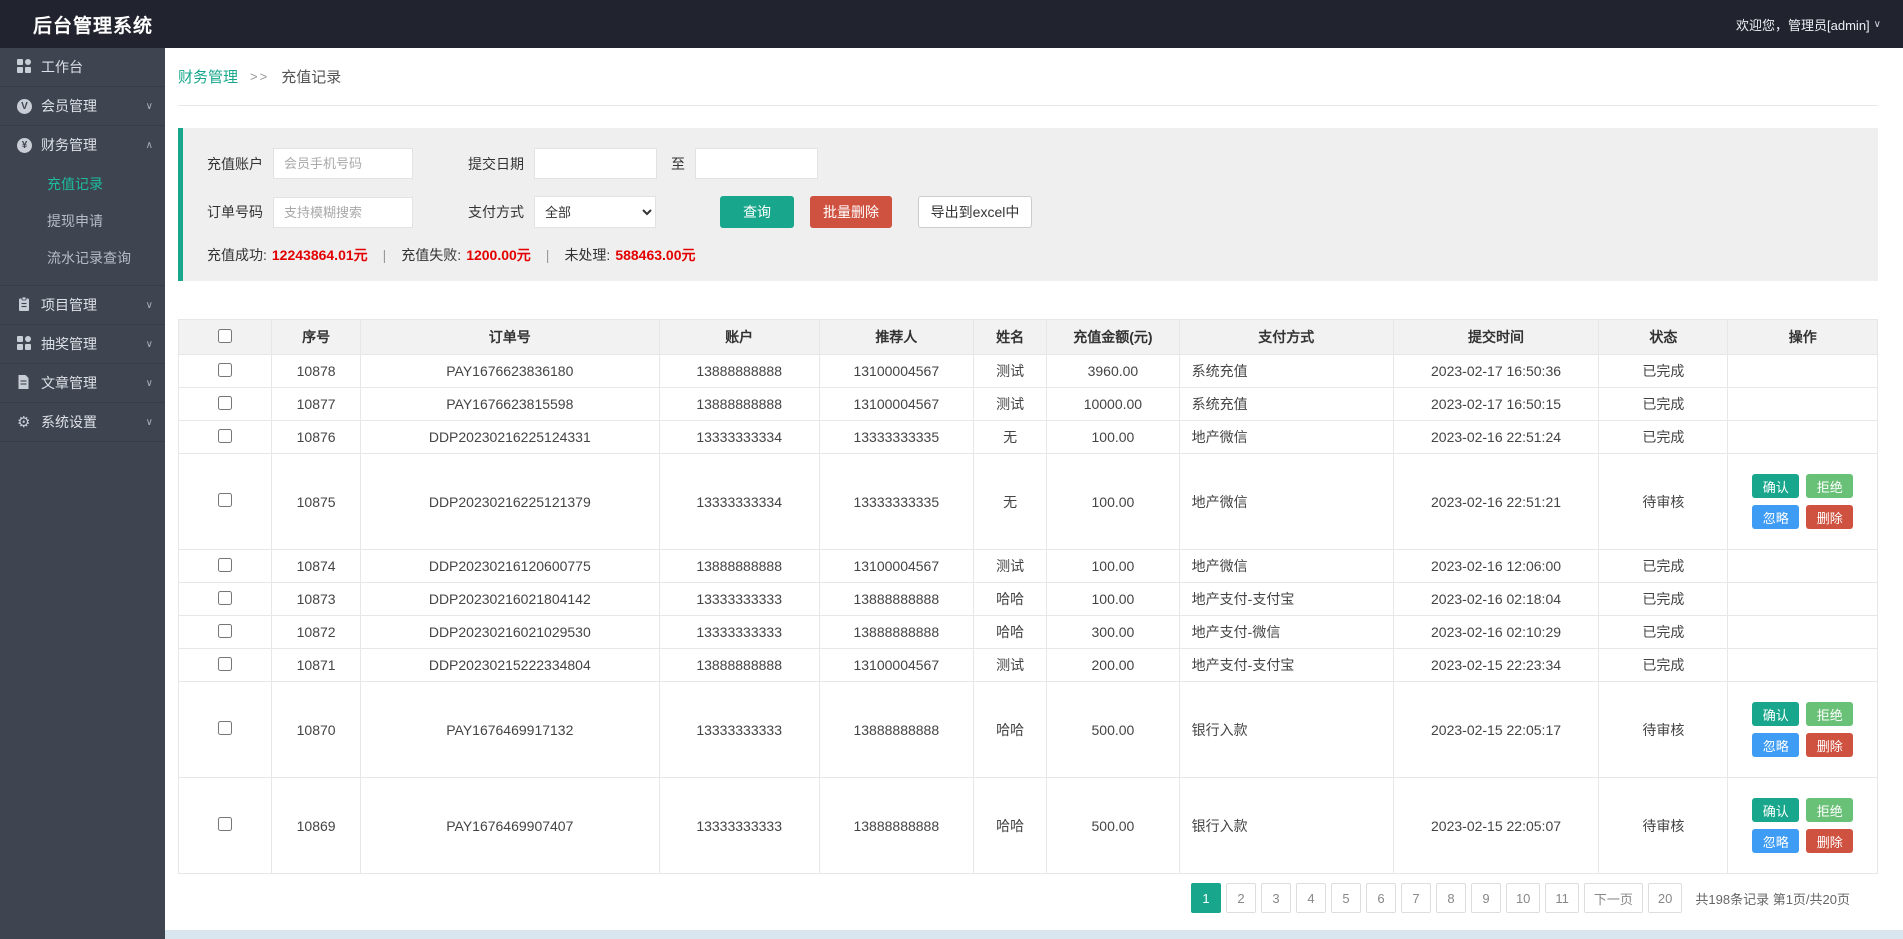  I want to click on page-button-4: 4, so click(1310, 898).